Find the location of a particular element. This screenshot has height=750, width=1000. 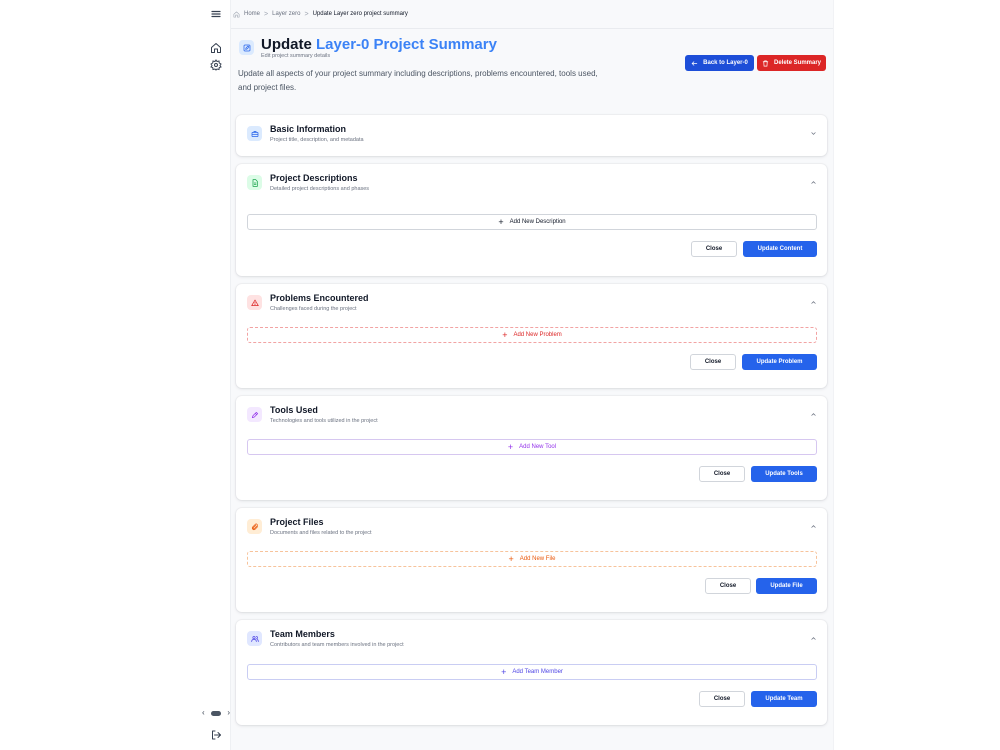

add-problem-label: Add New Problem is located at coordinates (537, 335).